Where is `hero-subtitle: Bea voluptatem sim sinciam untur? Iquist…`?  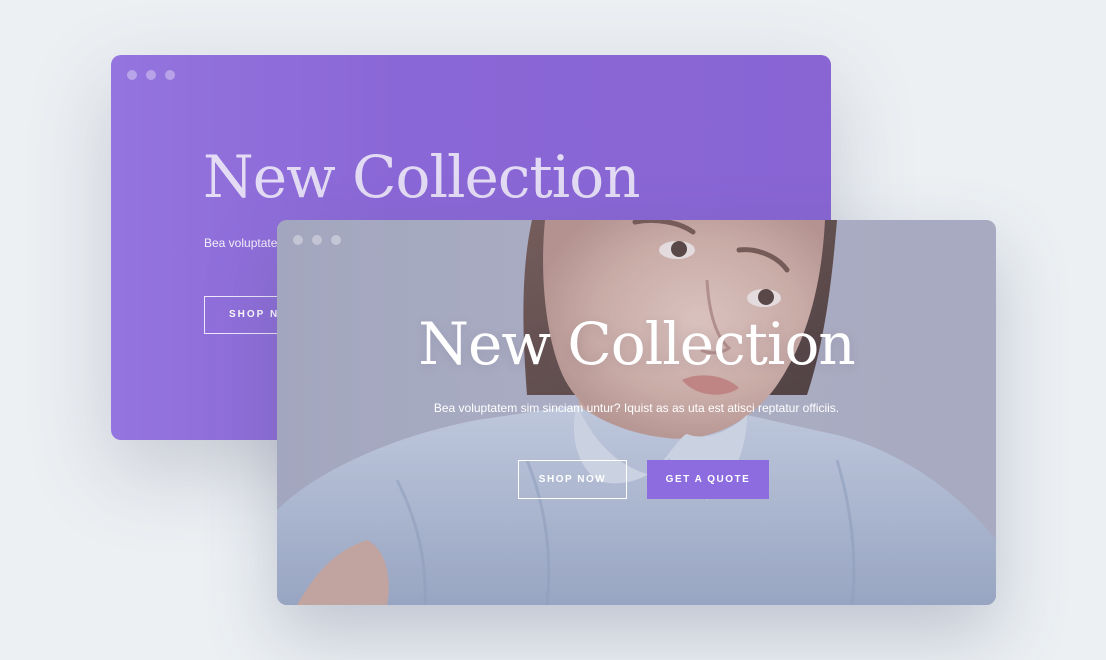
hero-subtitle: Bea voluptatem sim sinciam untur? Iquist… is located at coordinates (636, 408).